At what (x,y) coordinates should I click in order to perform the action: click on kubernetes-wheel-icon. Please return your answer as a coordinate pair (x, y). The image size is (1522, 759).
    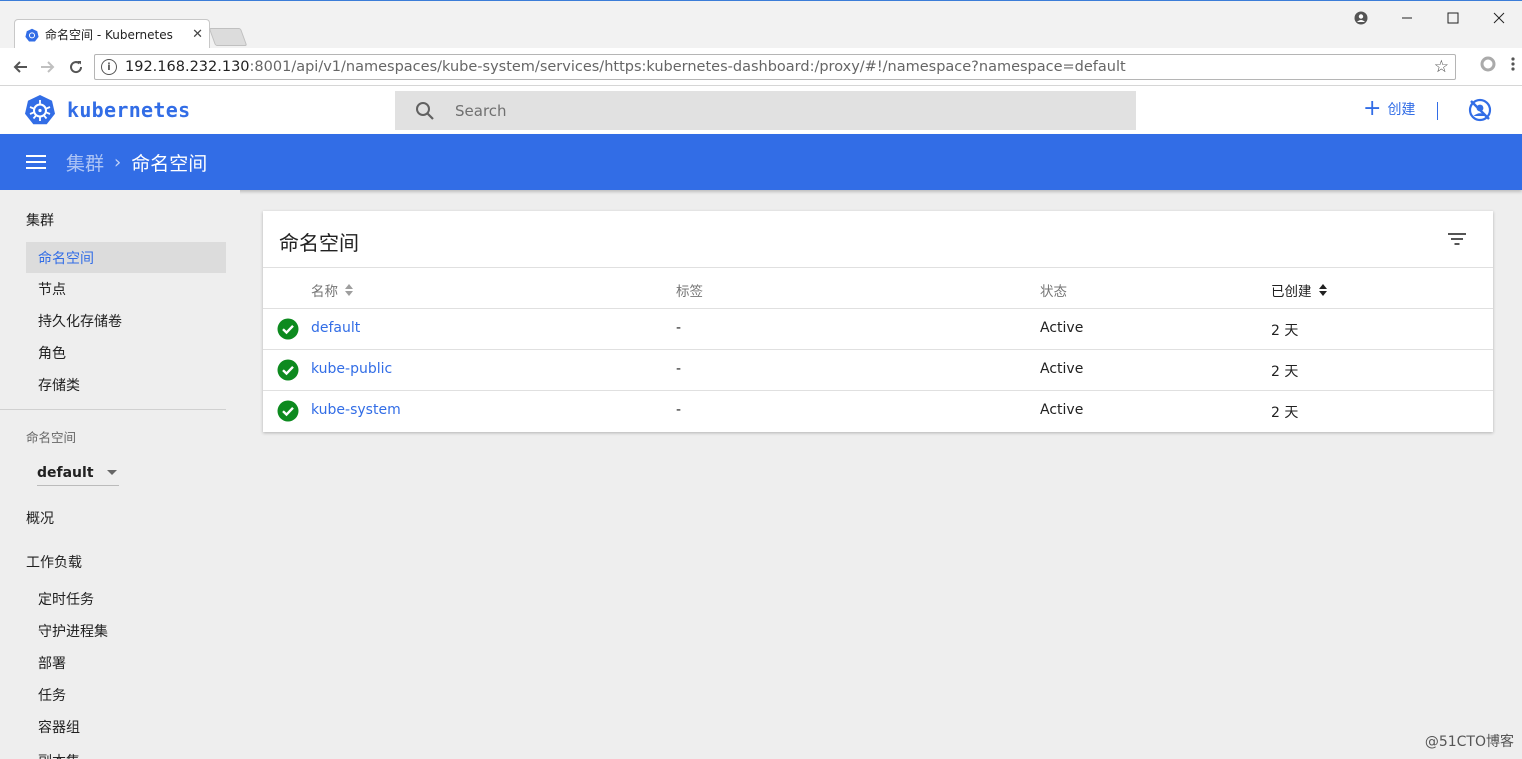
    Looking at the image, I should click on (40, 110).